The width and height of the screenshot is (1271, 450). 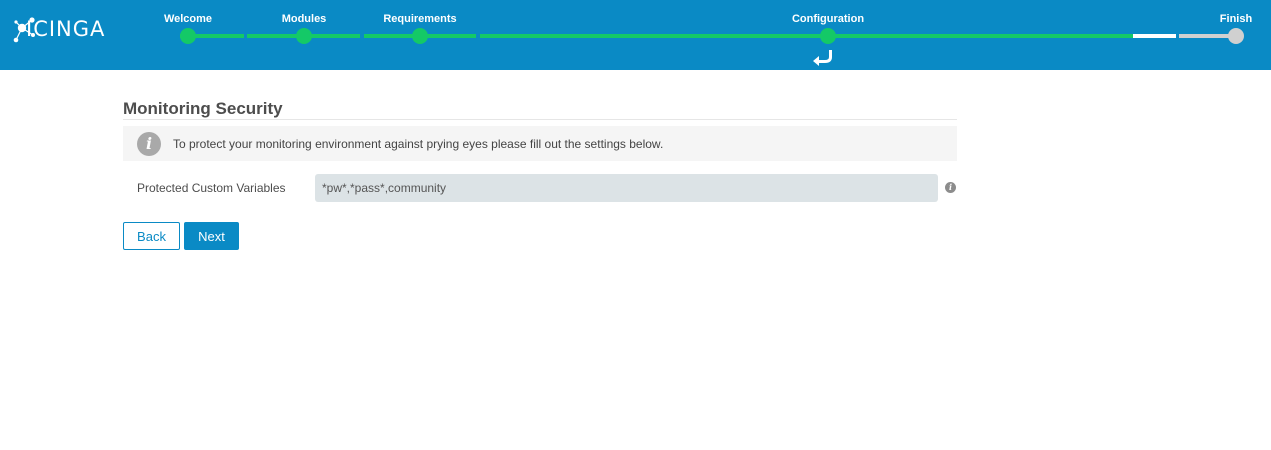 I want to click on step-label-requirements: Requirements, so click(x=420, y=19).